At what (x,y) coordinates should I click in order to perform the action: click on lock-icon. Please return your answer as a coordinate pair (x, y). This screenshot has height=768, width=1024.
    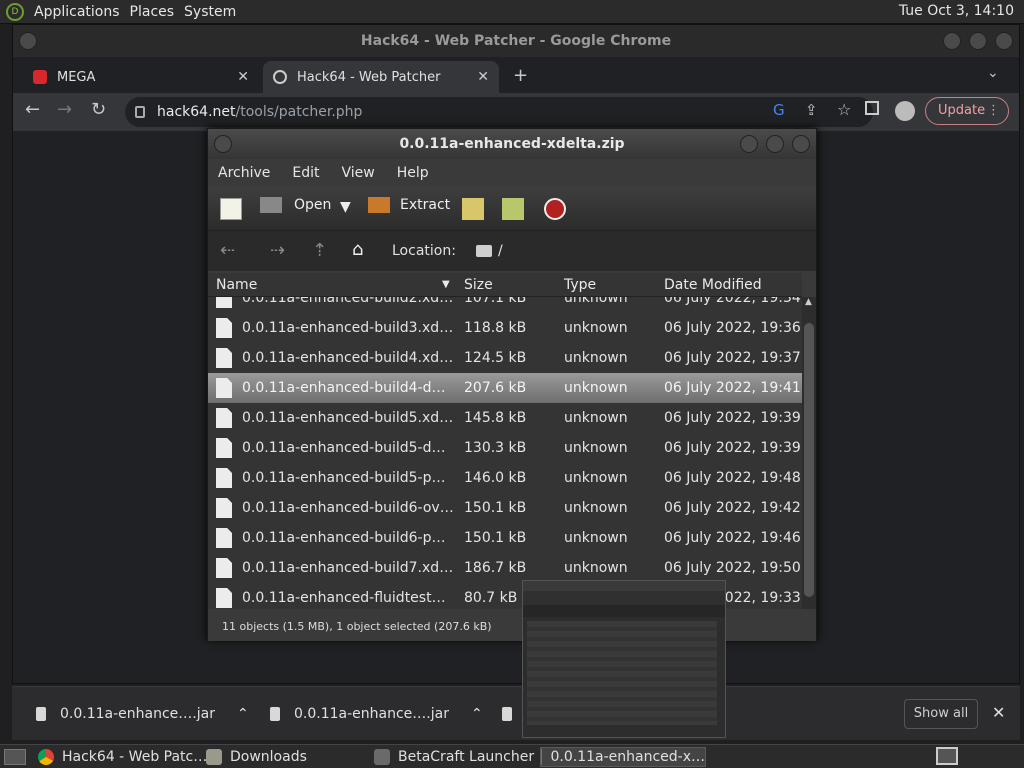
    Looking at the image, I should click on (140, 112).